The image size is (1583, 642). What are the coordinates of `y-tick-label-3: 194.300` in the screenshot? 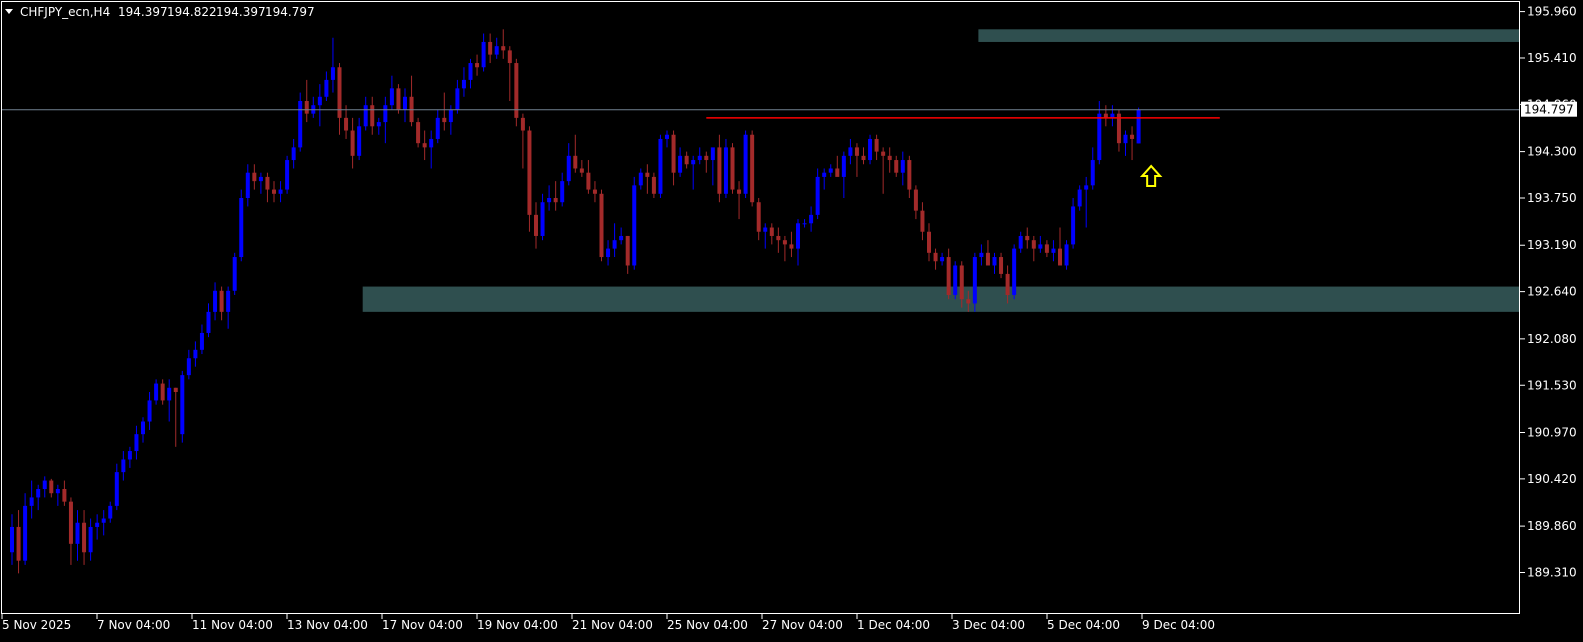 It's located at (1552, 152).